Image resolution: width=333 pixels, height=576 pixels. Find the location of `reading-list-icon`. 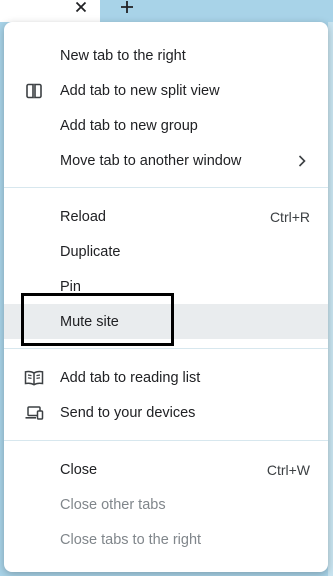

reading-list-icon is located at coordinates (34, 378).